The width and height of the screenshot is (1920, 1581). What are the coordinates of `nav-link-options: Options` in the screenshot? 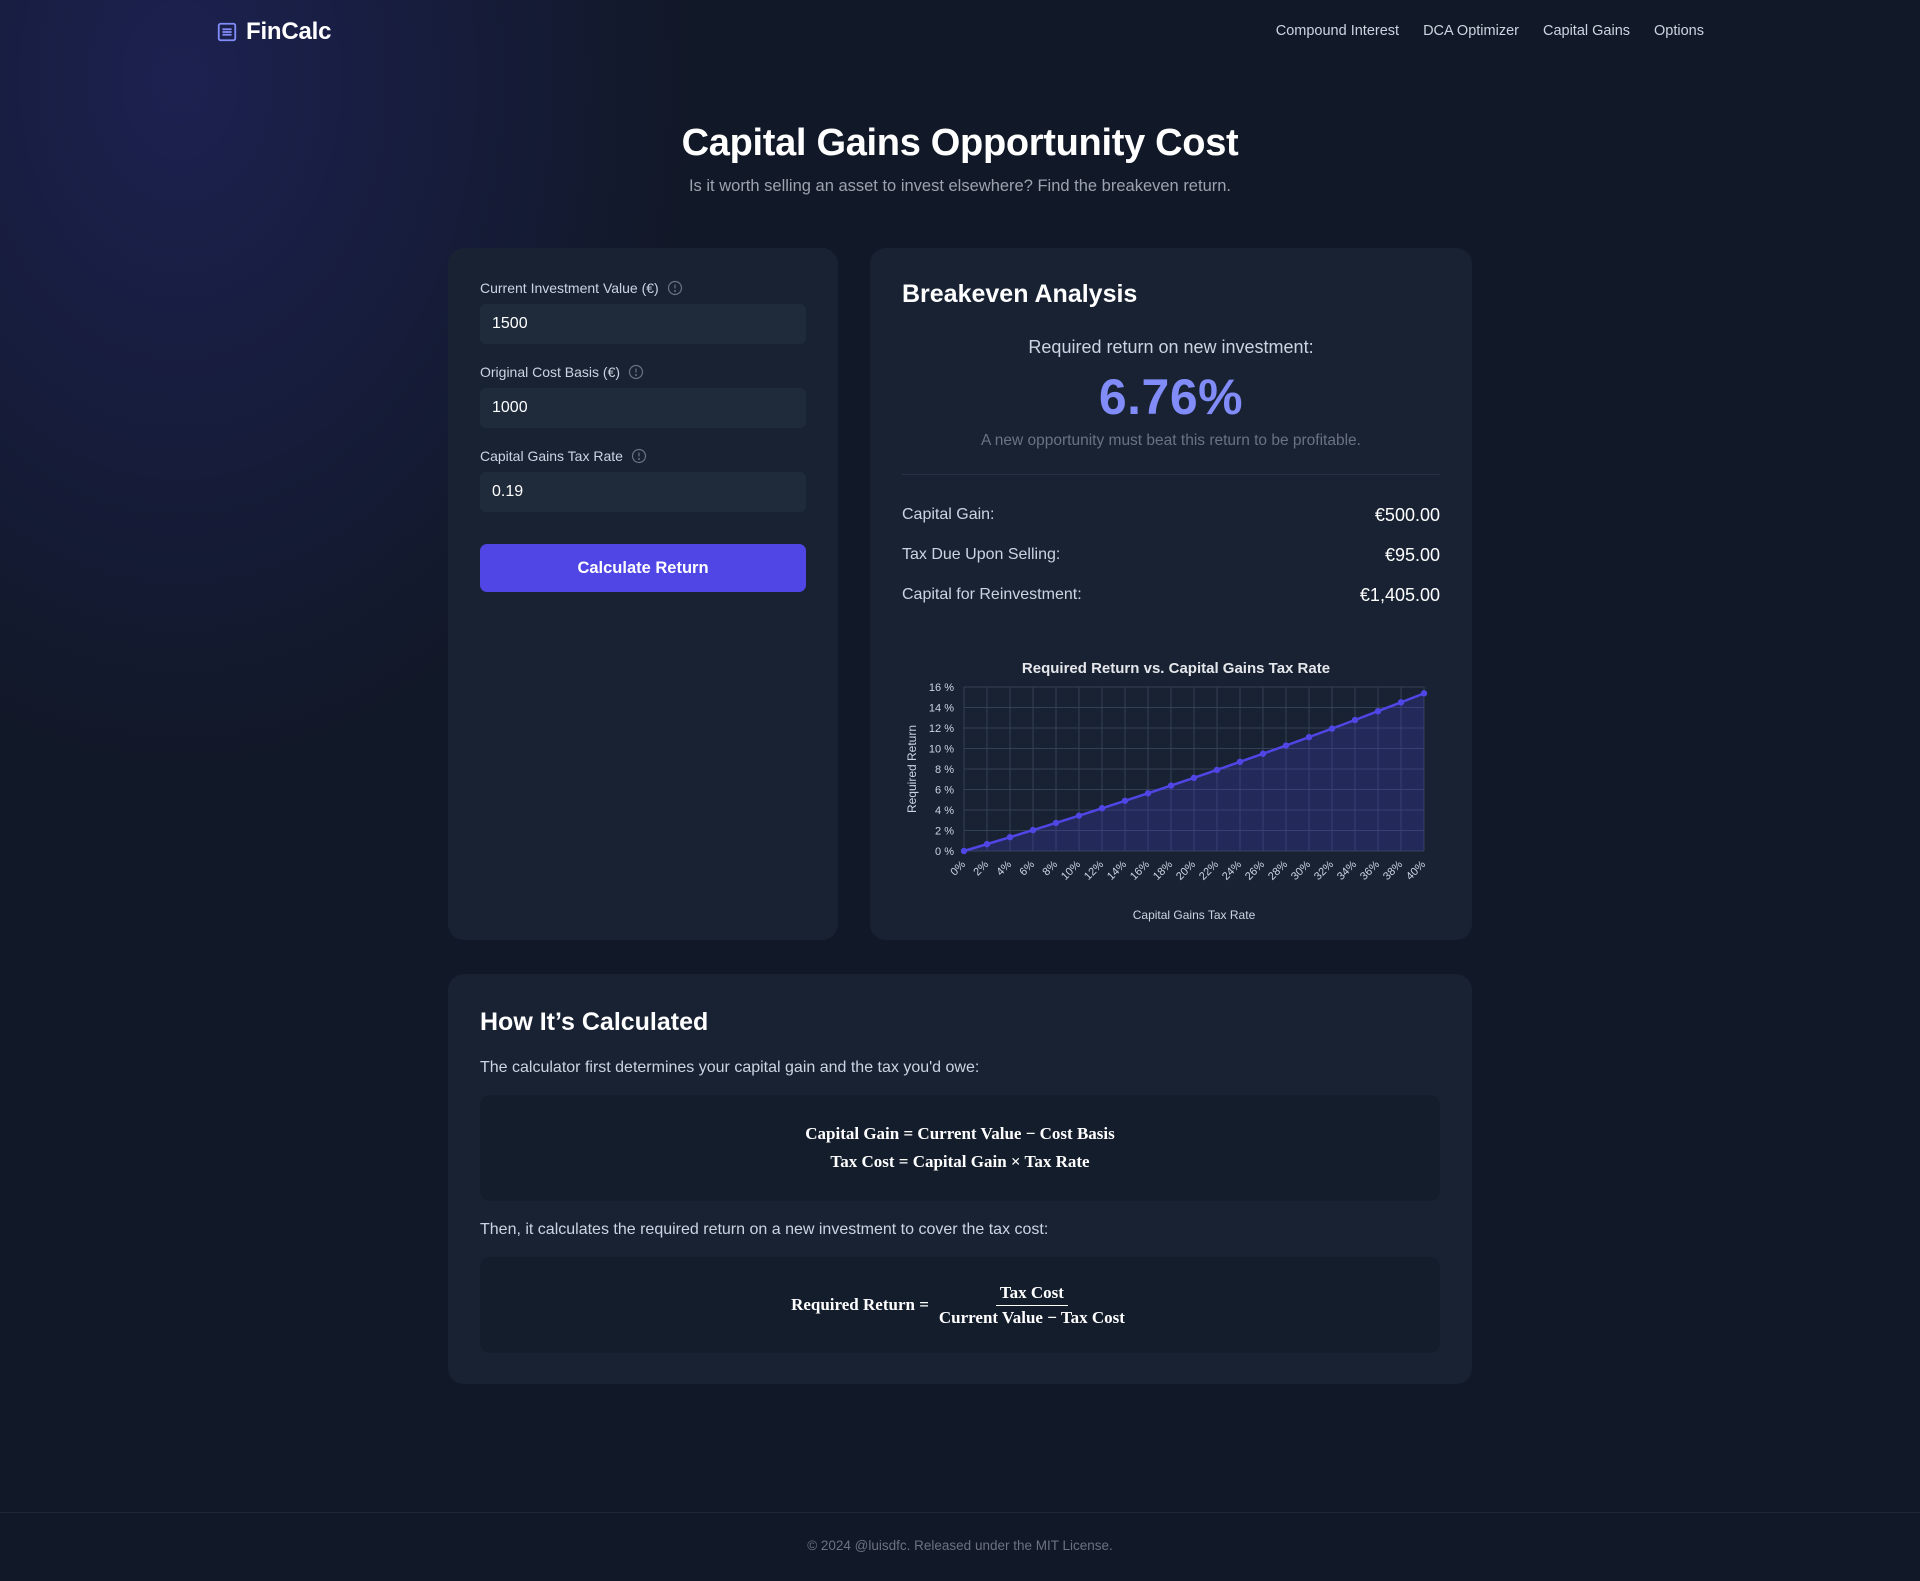 It's located at (1679, 31).